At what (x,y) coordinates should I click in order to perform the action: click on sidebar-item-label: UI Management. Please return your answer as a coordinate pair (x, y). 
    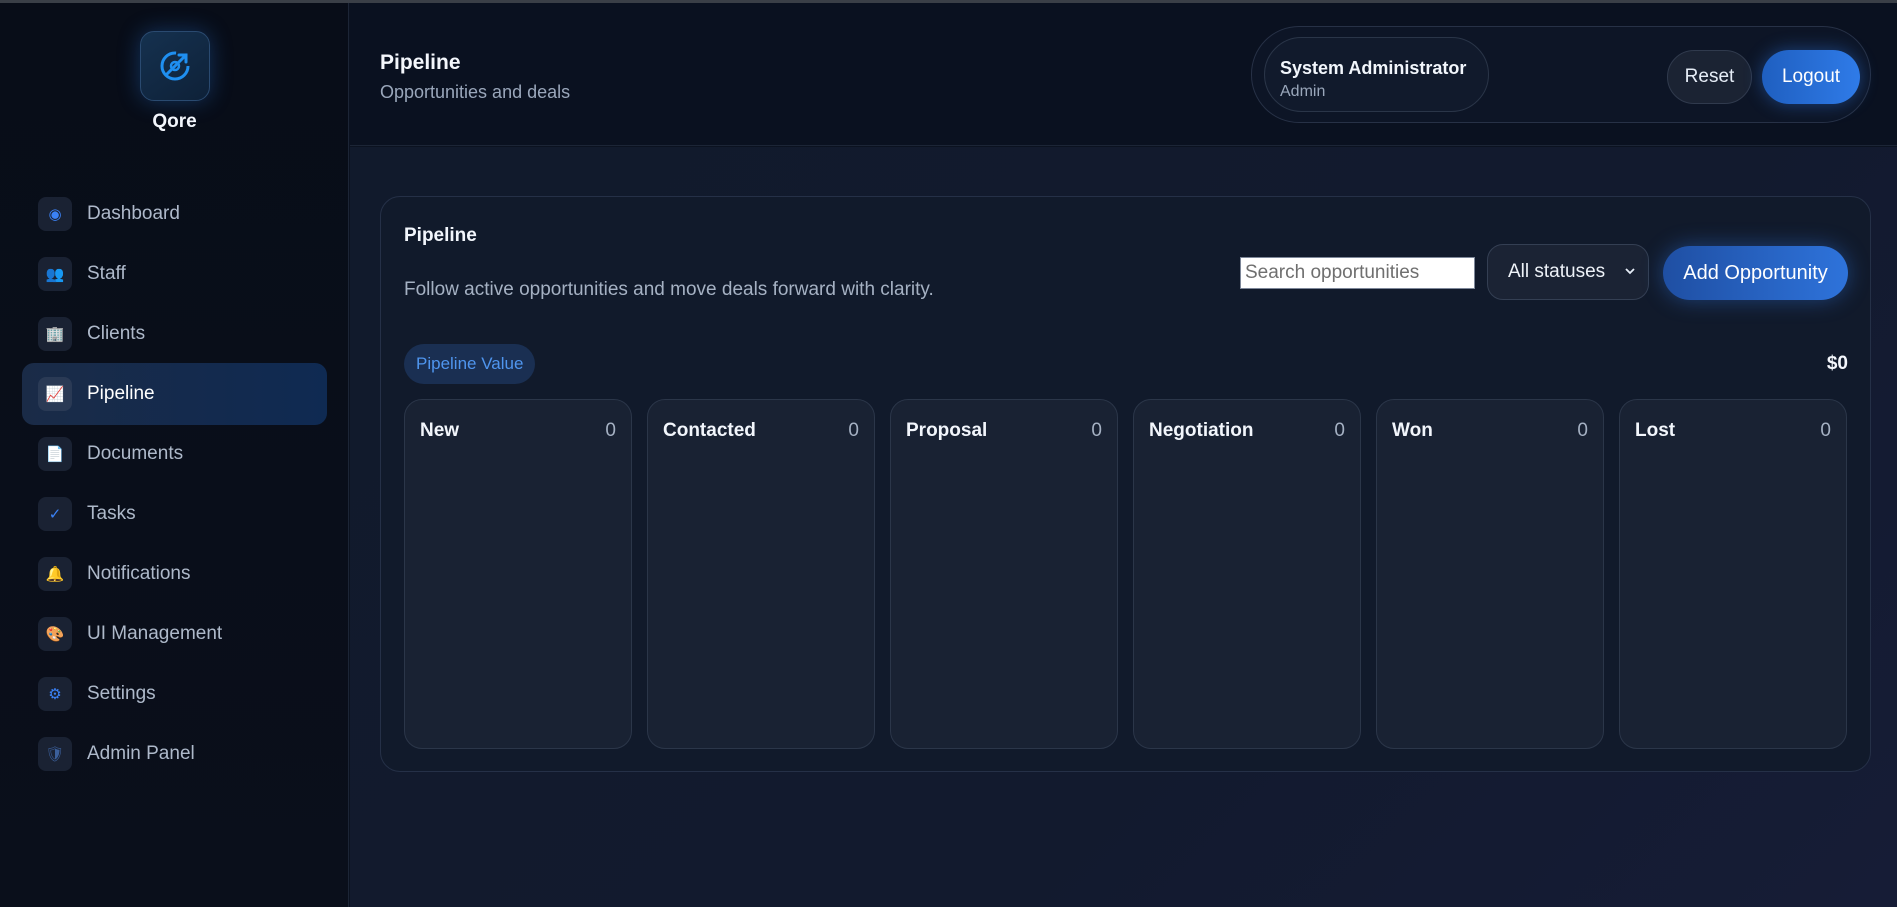
    Looking at the image, I should click on (155, 633).